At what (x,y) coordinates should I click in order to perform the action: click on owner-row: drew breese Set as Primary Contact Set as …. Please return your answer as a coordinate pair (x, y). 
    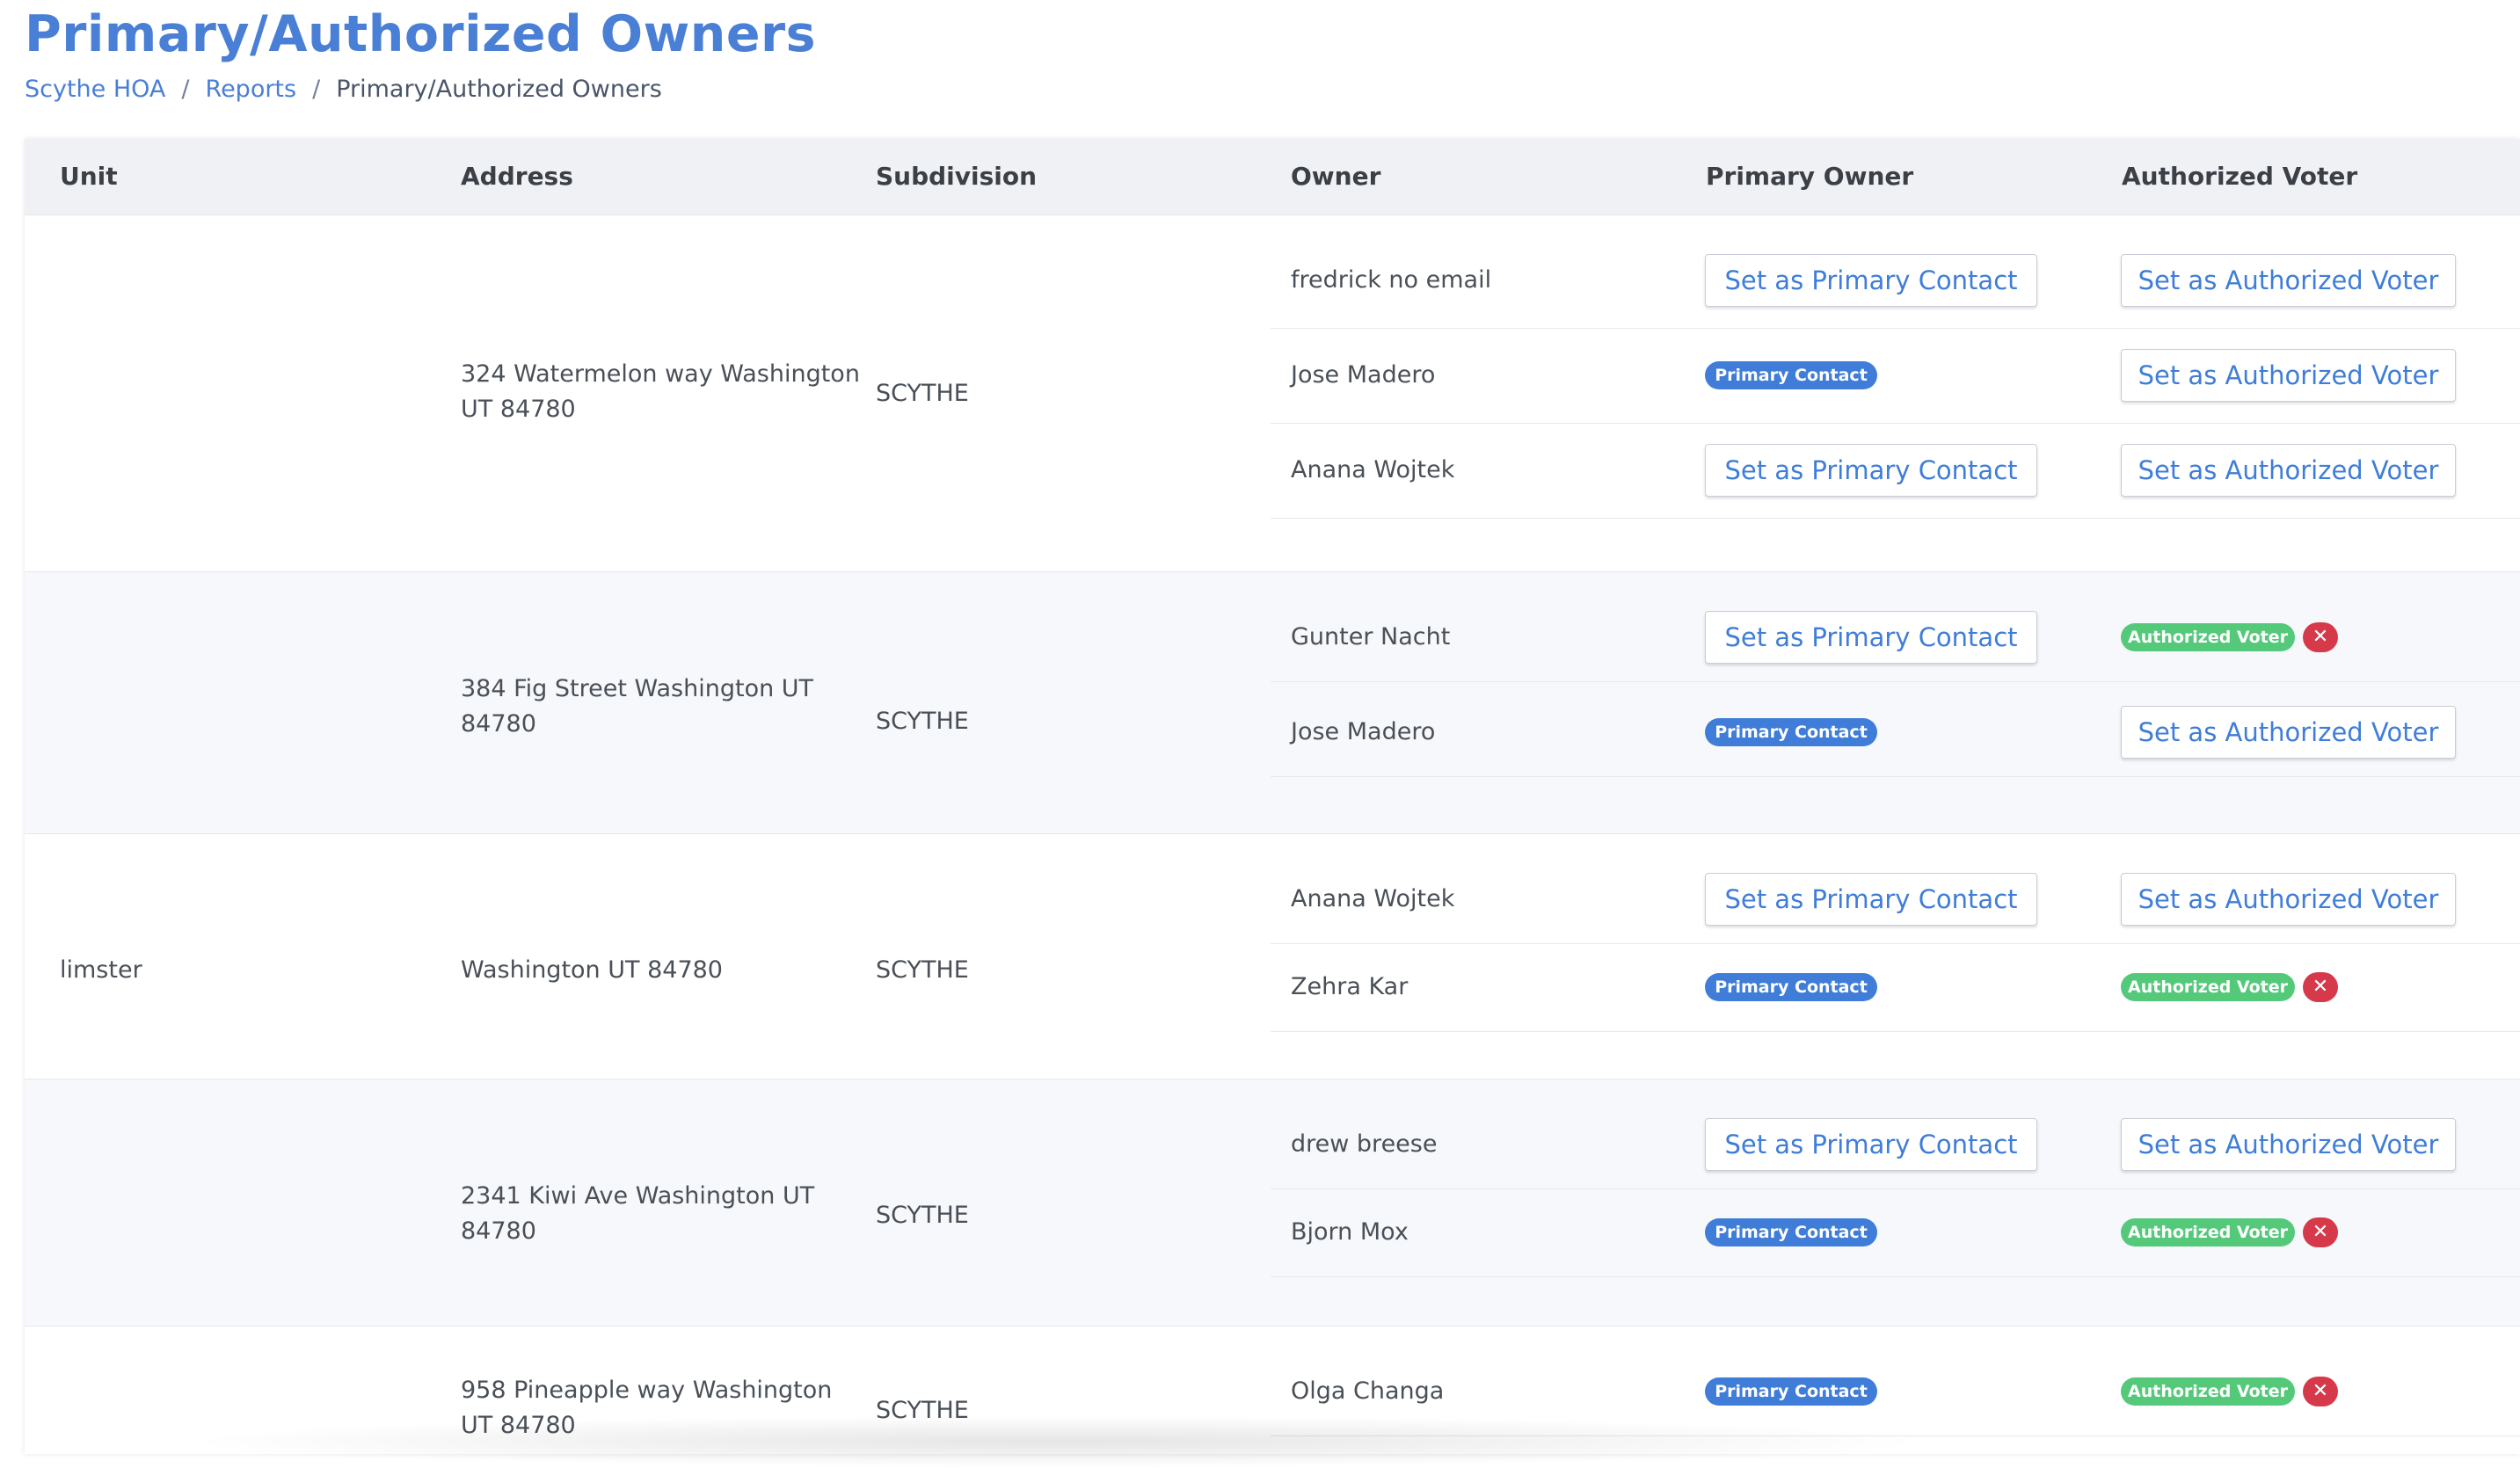
    Looking at the image, I should click on (1895, 1145).